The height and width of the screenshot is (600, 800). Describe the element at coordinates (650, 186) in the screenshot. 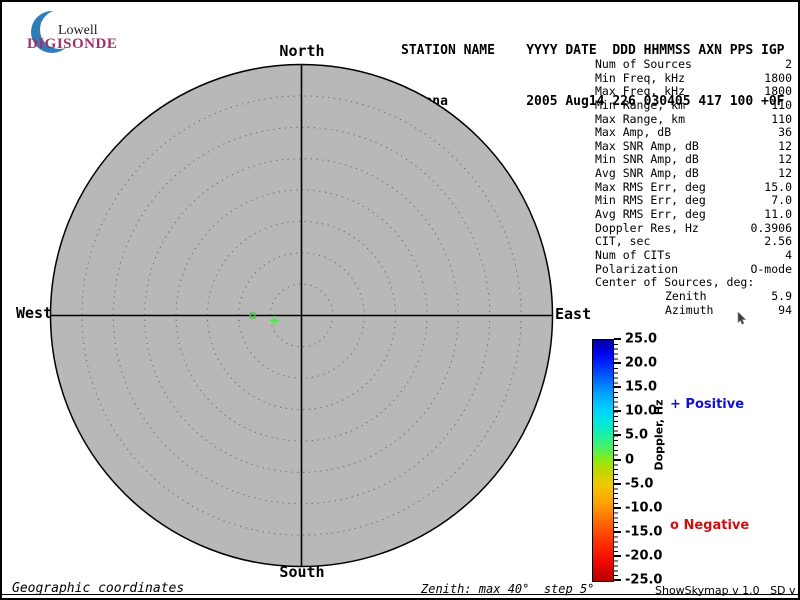

I see `param-label: Max RMS Err, deg` at that location.